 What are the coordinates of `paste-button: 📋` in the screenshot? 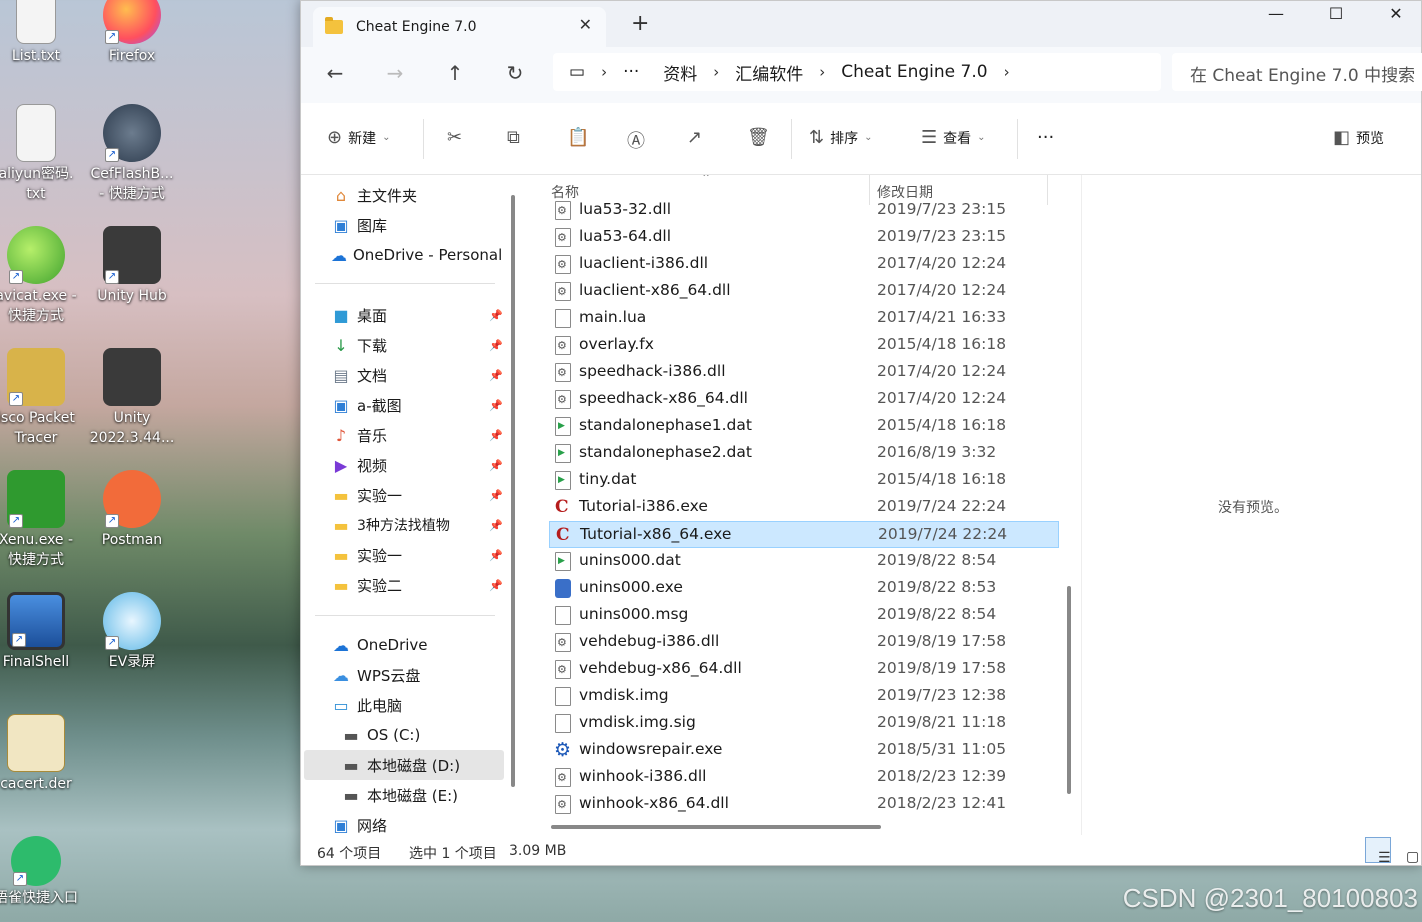 It's located at (578, 137).